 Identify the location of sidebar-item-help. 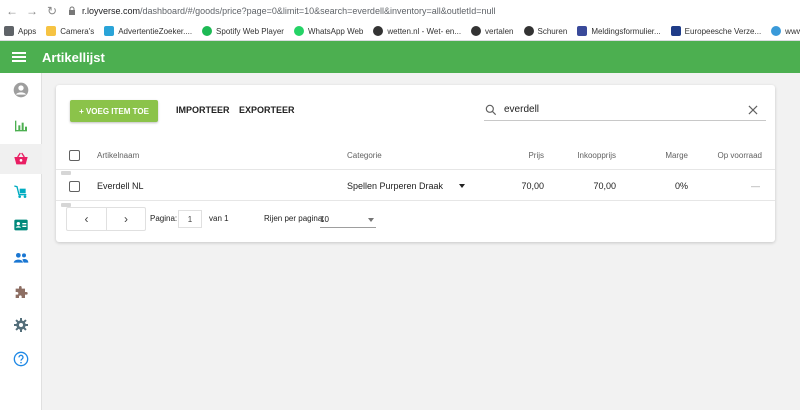
(21, 359).